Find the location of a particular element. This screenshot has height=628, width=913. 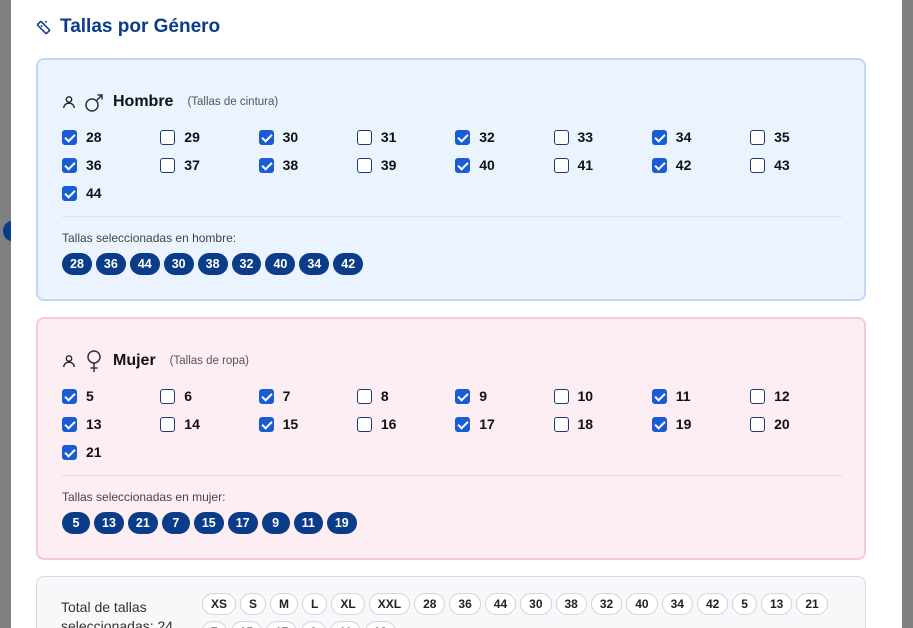

women-size-option: 21 is located at coordinates (82, 452).